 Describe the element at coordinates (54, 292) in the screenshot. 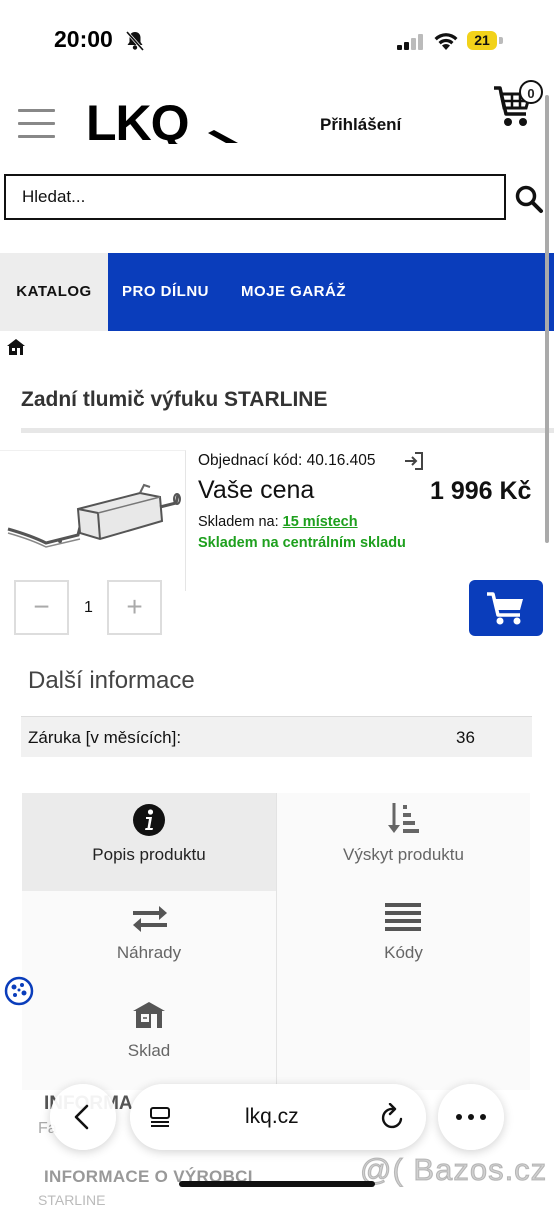

I see `tab-katalog: KATALOG` at that location.